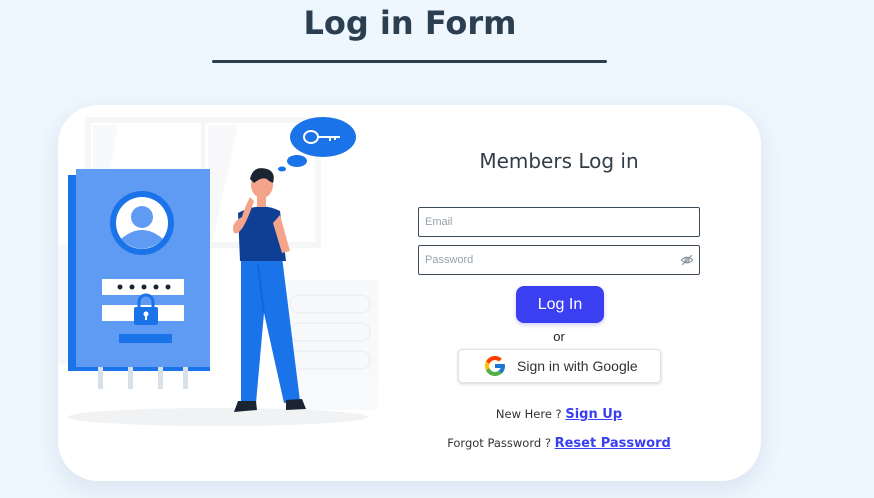 This screenshot has height=498, width=874. What do you see at coordinates (499, 443) in the screenshot?
I see `forgot-prompt: Forgot Password ?` at bounding box center [499, 443].